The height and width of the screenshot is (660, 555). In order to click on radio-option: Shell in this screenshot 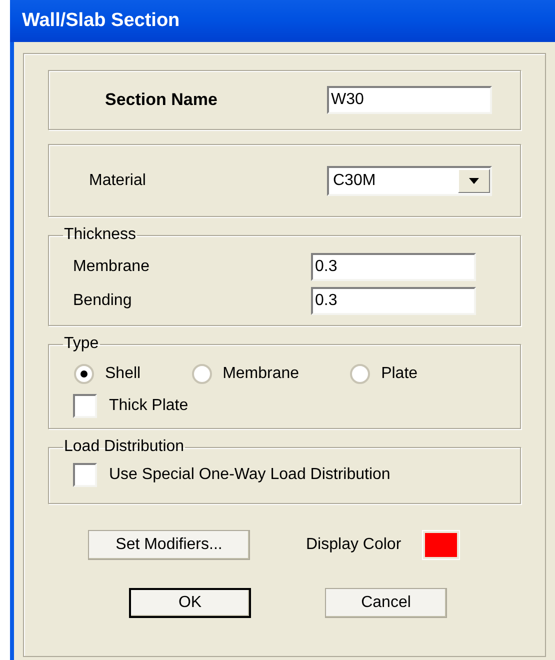, I will do `click(107, 374)`.